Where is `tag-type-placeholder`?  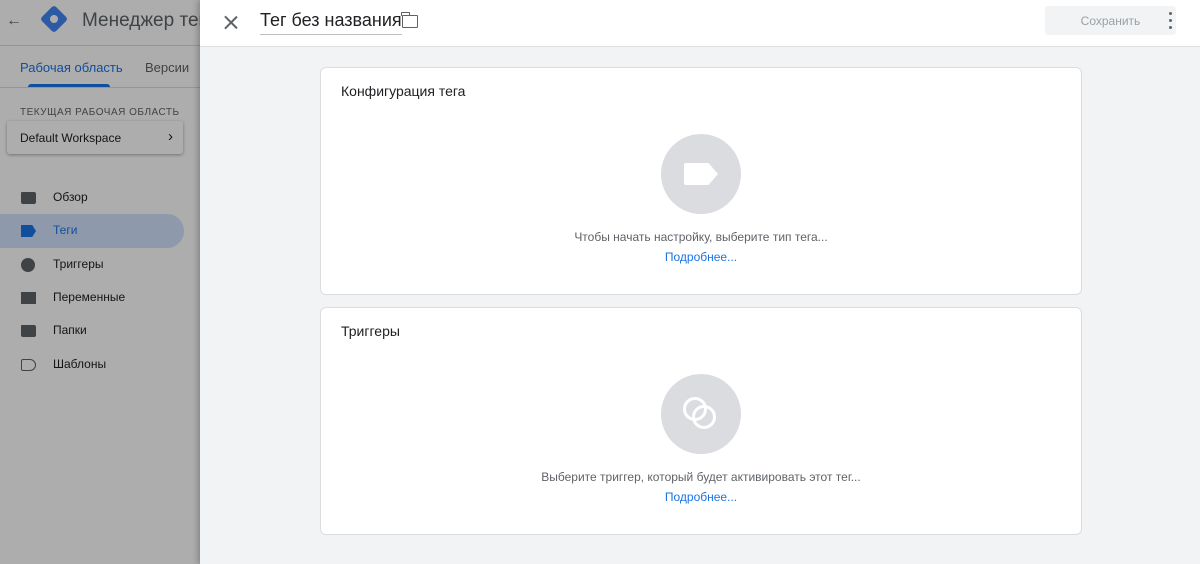 tag-type-placeholder is located at coordinates (701, 174).